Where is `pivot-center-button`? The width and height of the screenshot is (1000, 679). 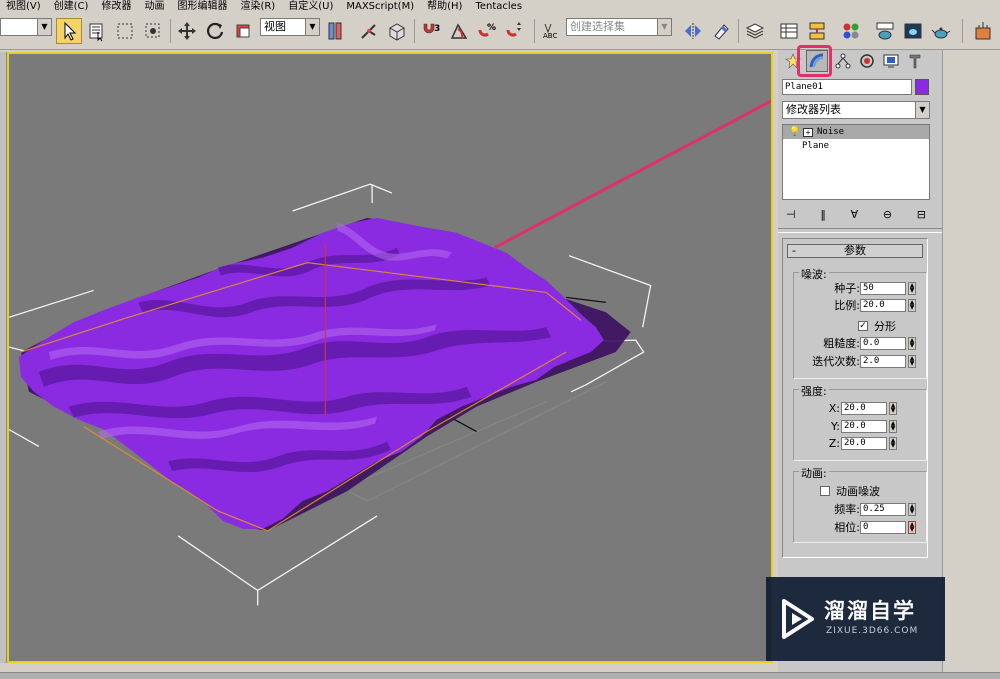 pivot-center-button is located at coordinates (335, 31).